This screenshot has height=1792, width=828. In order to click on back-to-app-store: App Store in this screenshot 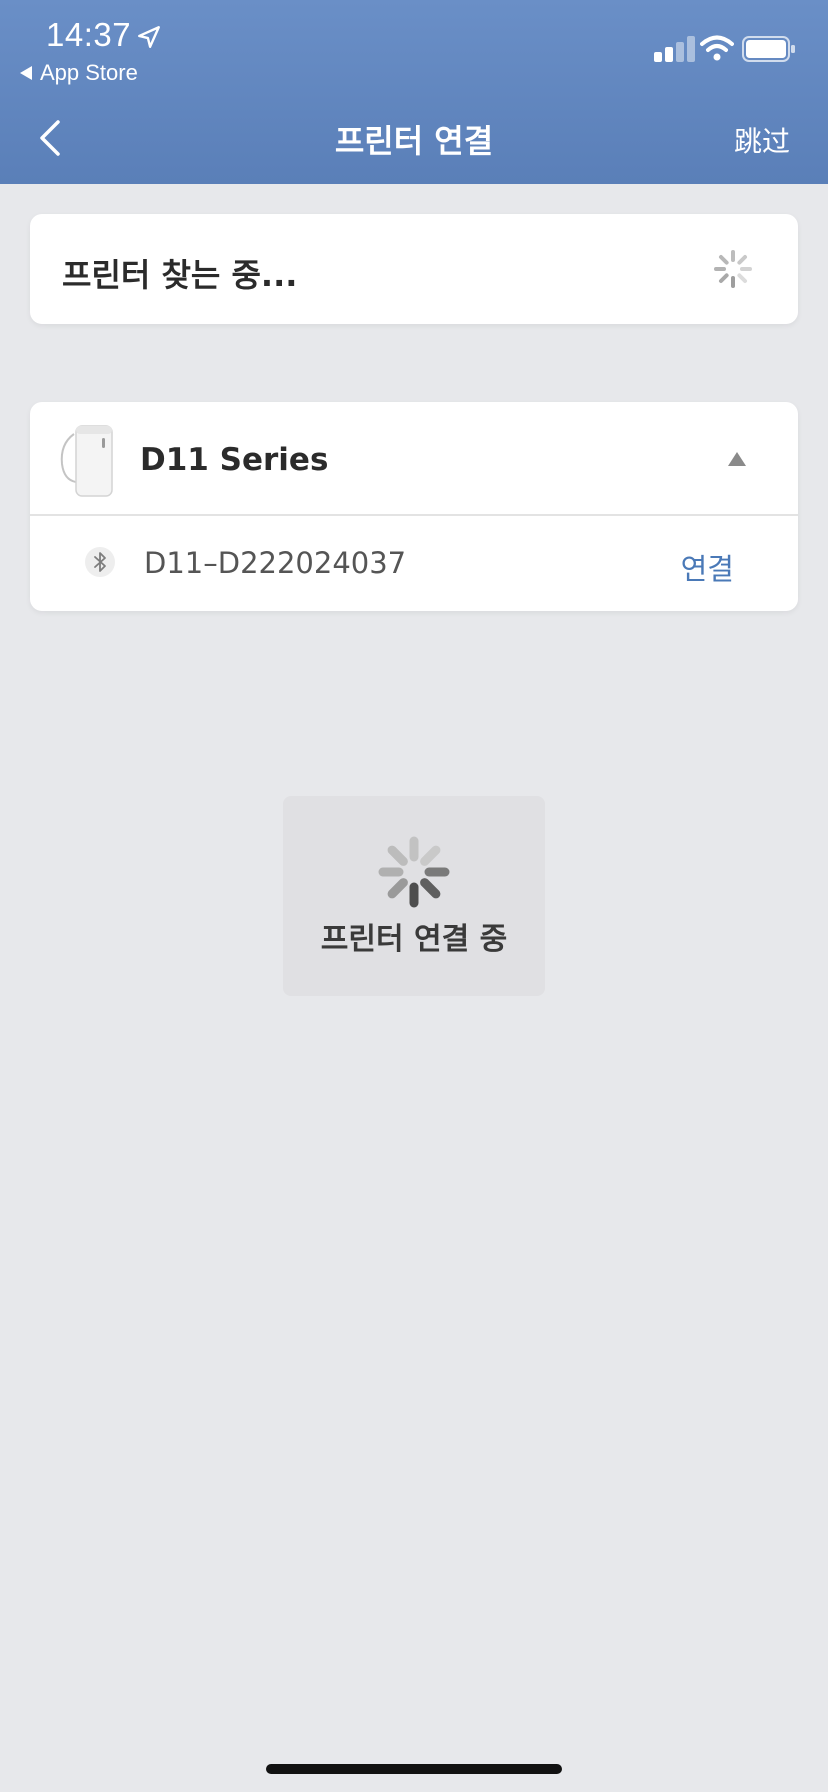, I will do `click(79, 73)`.